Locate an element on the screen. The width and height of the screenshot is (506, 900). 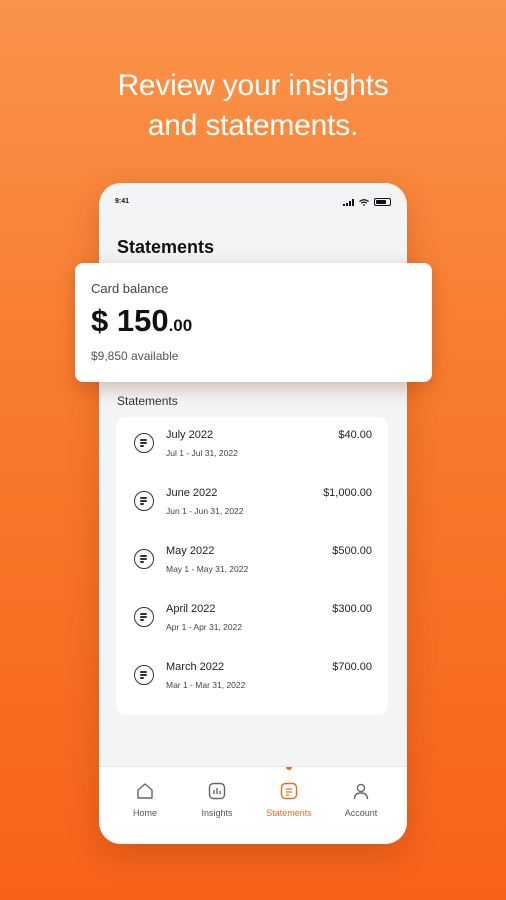
statement-month: March 2022 is located at coordinates (195, 667).